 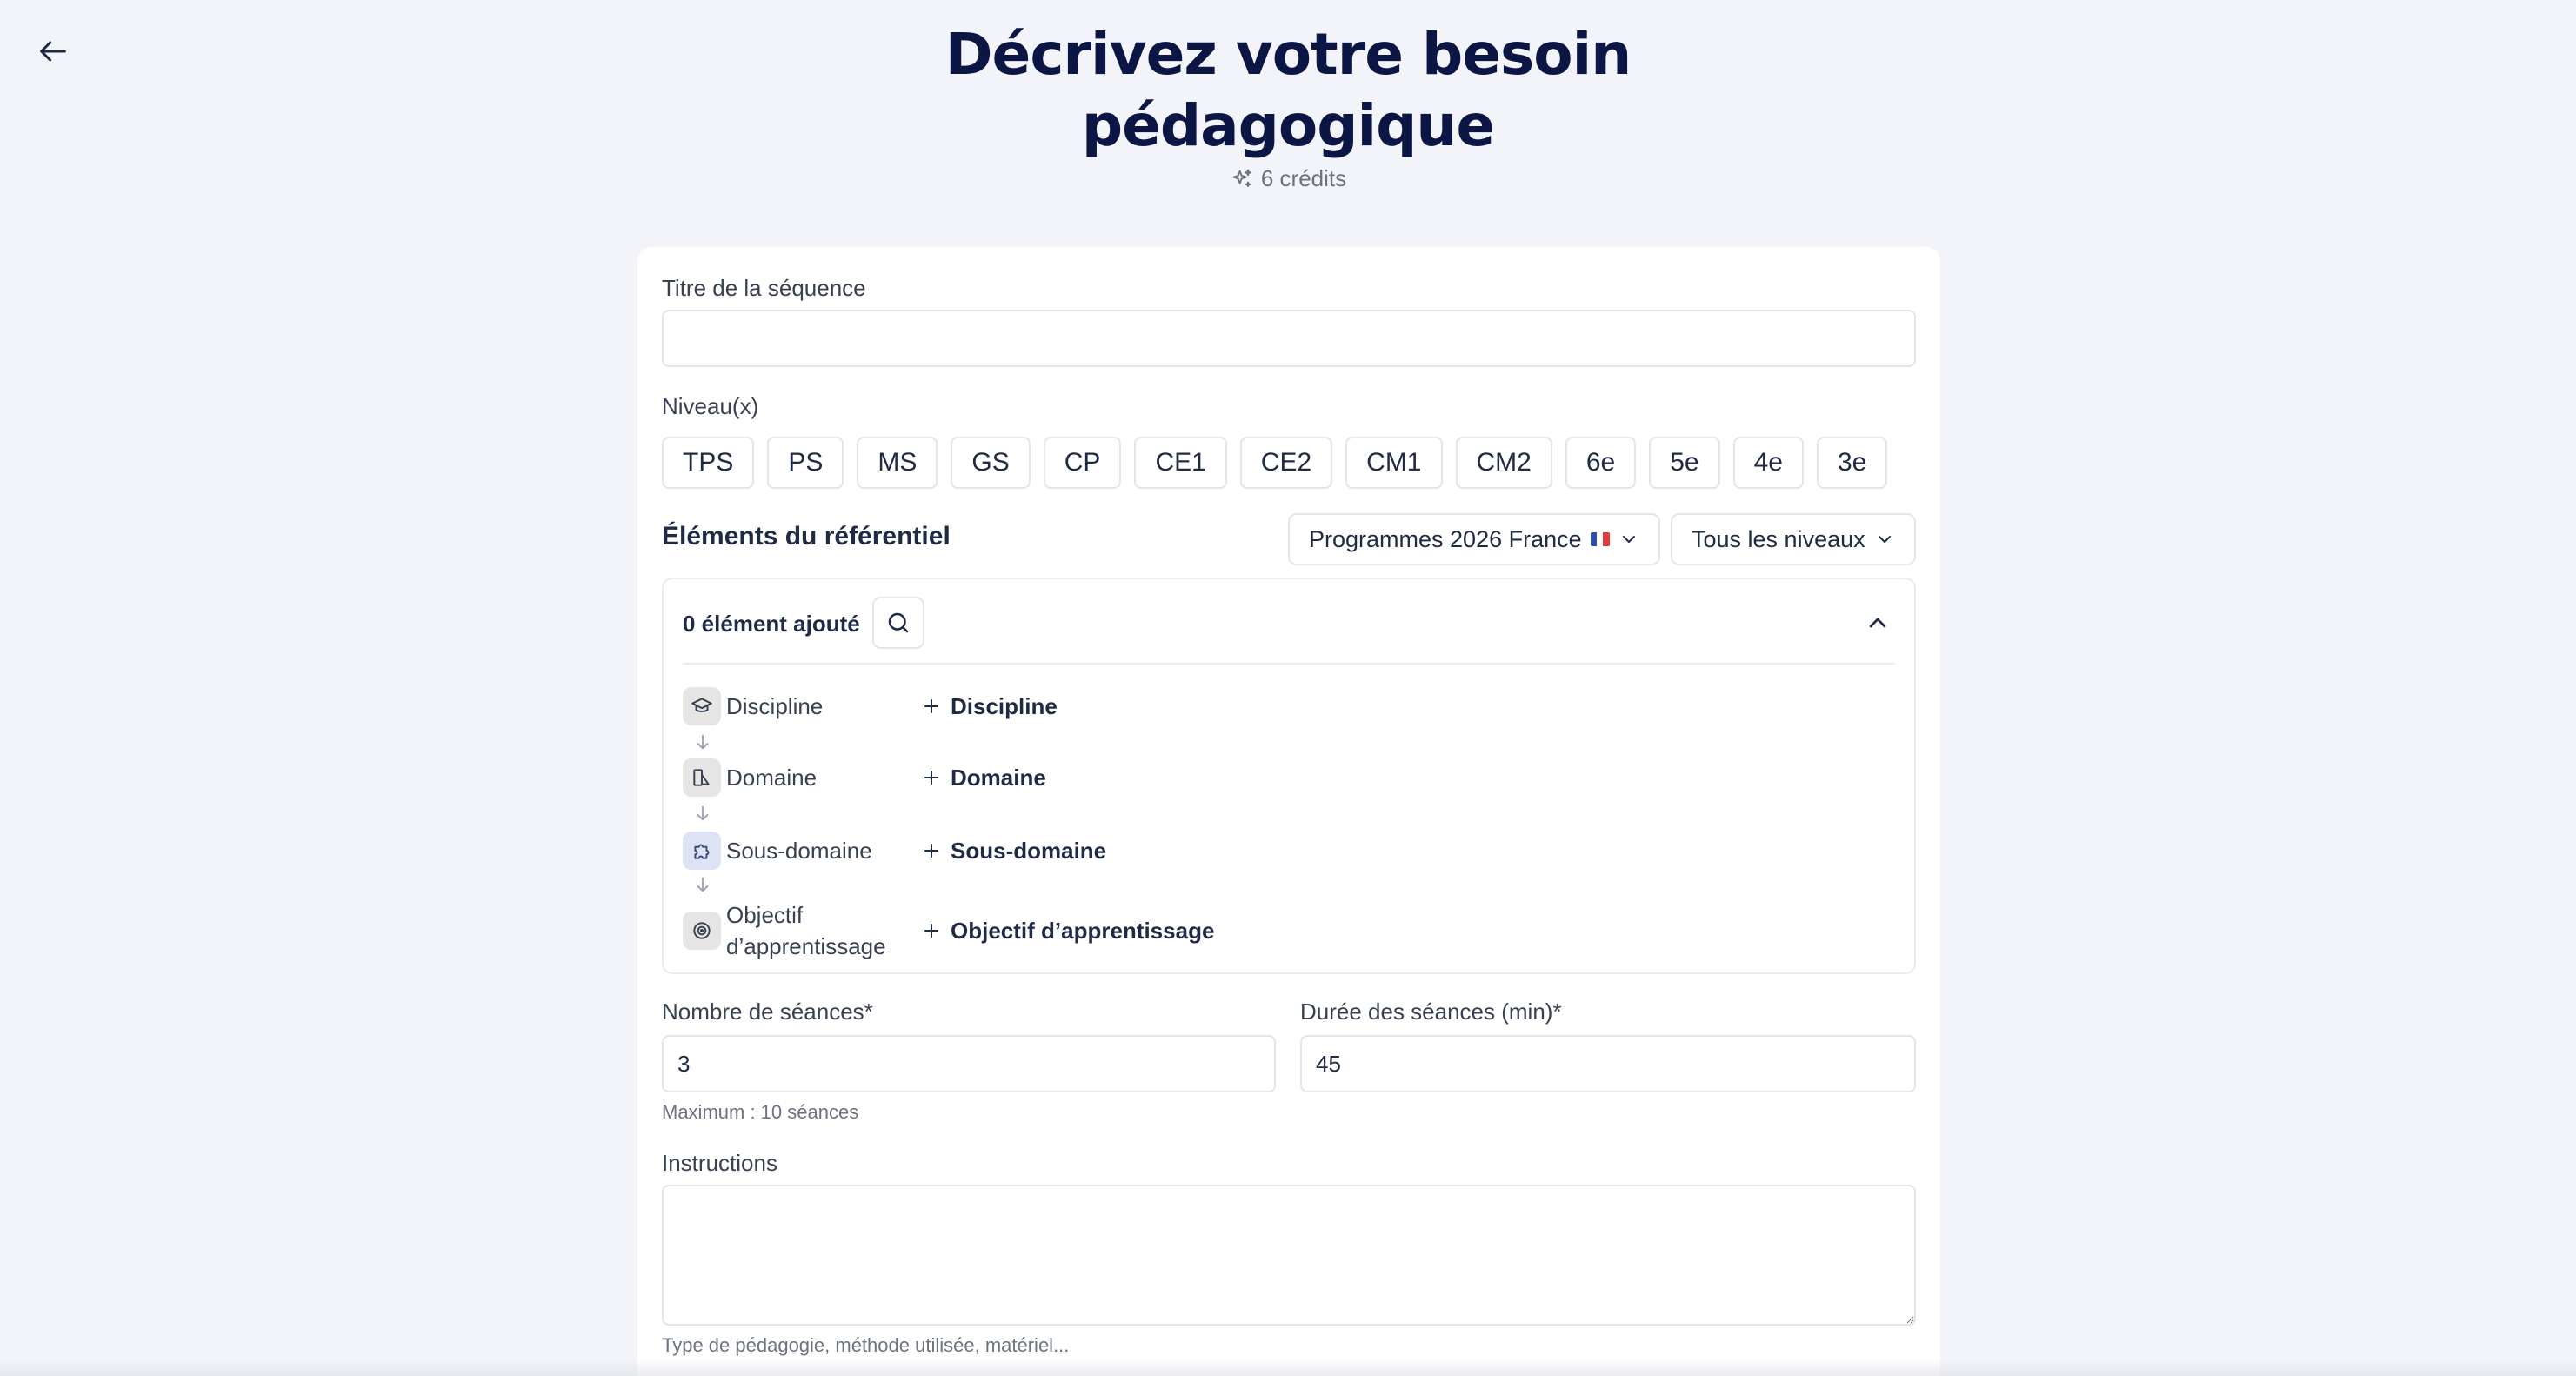 I want to click on level-chip-ps: PS, so click(x=805, y=463).